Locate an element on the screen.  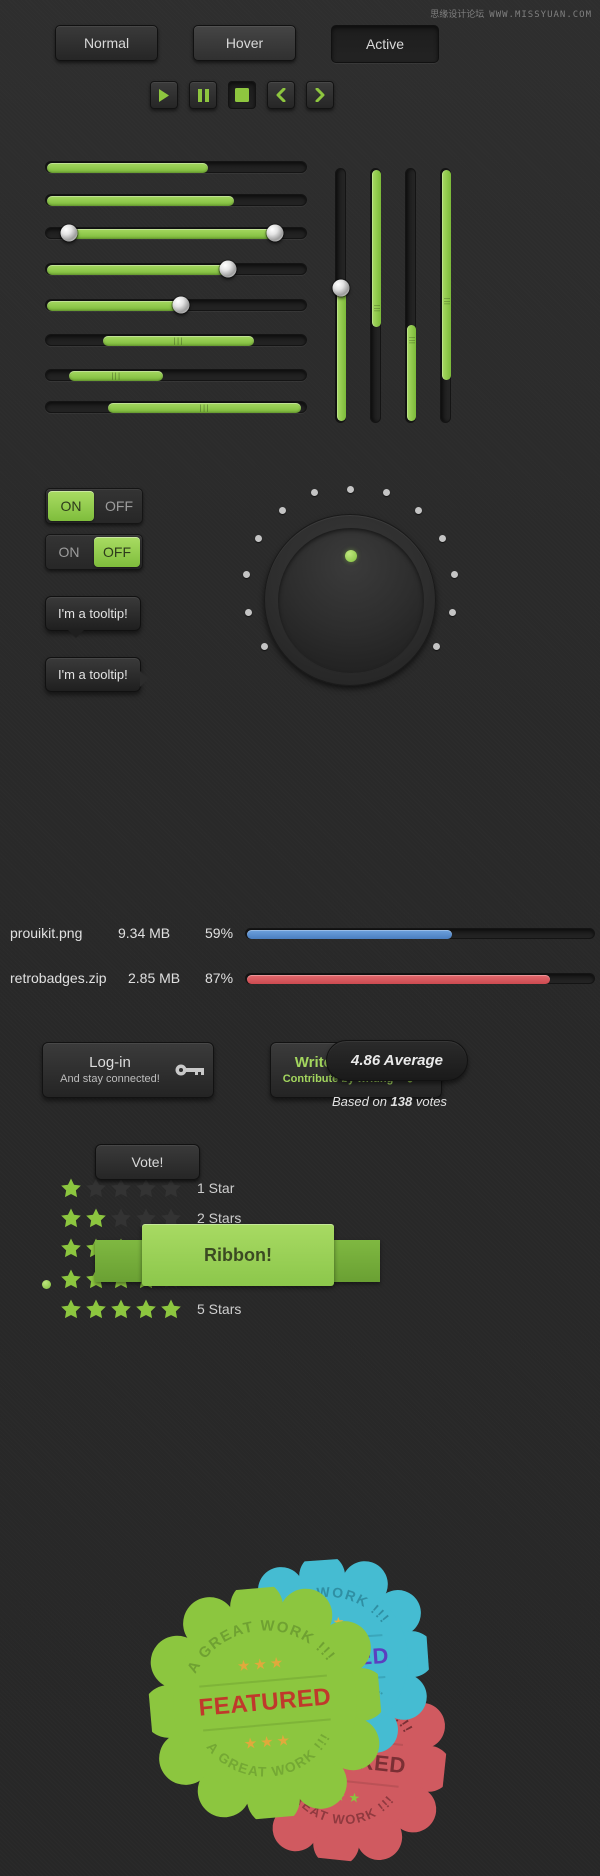
knob-outer-ring is located at coordinates (350, 600).